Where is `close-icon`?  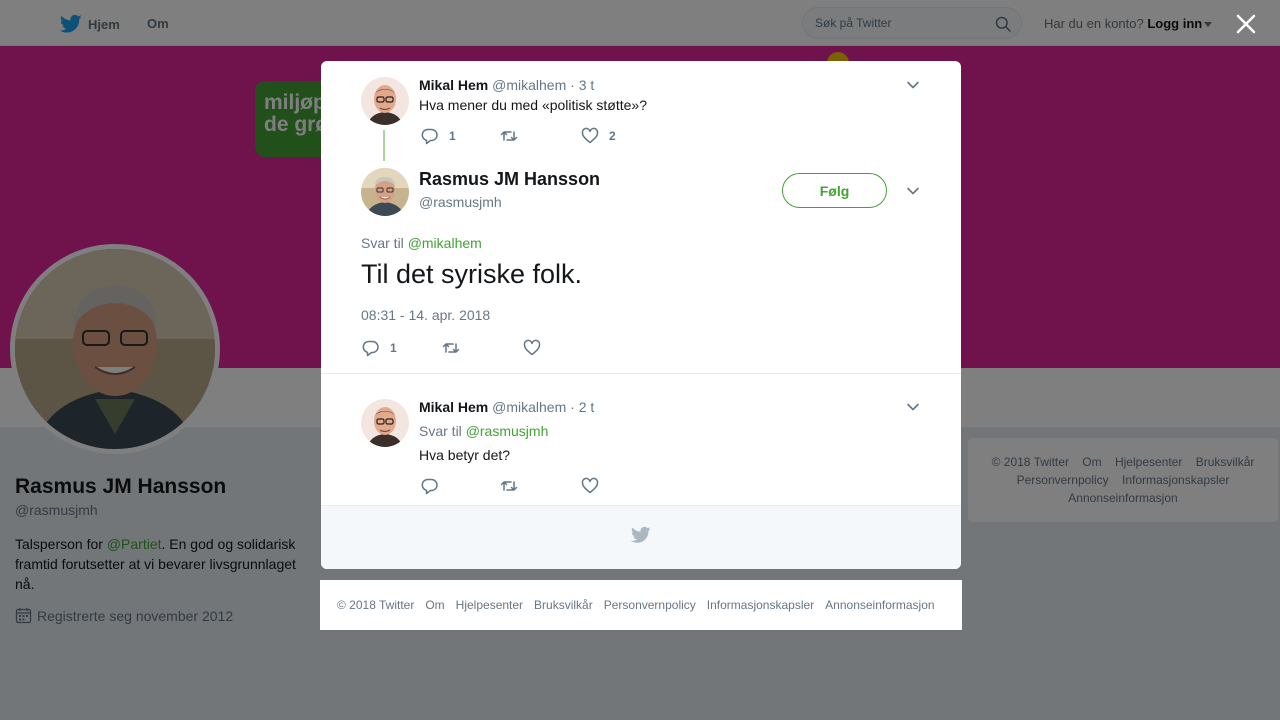
close-icon is located at coordinates (1246, 24).